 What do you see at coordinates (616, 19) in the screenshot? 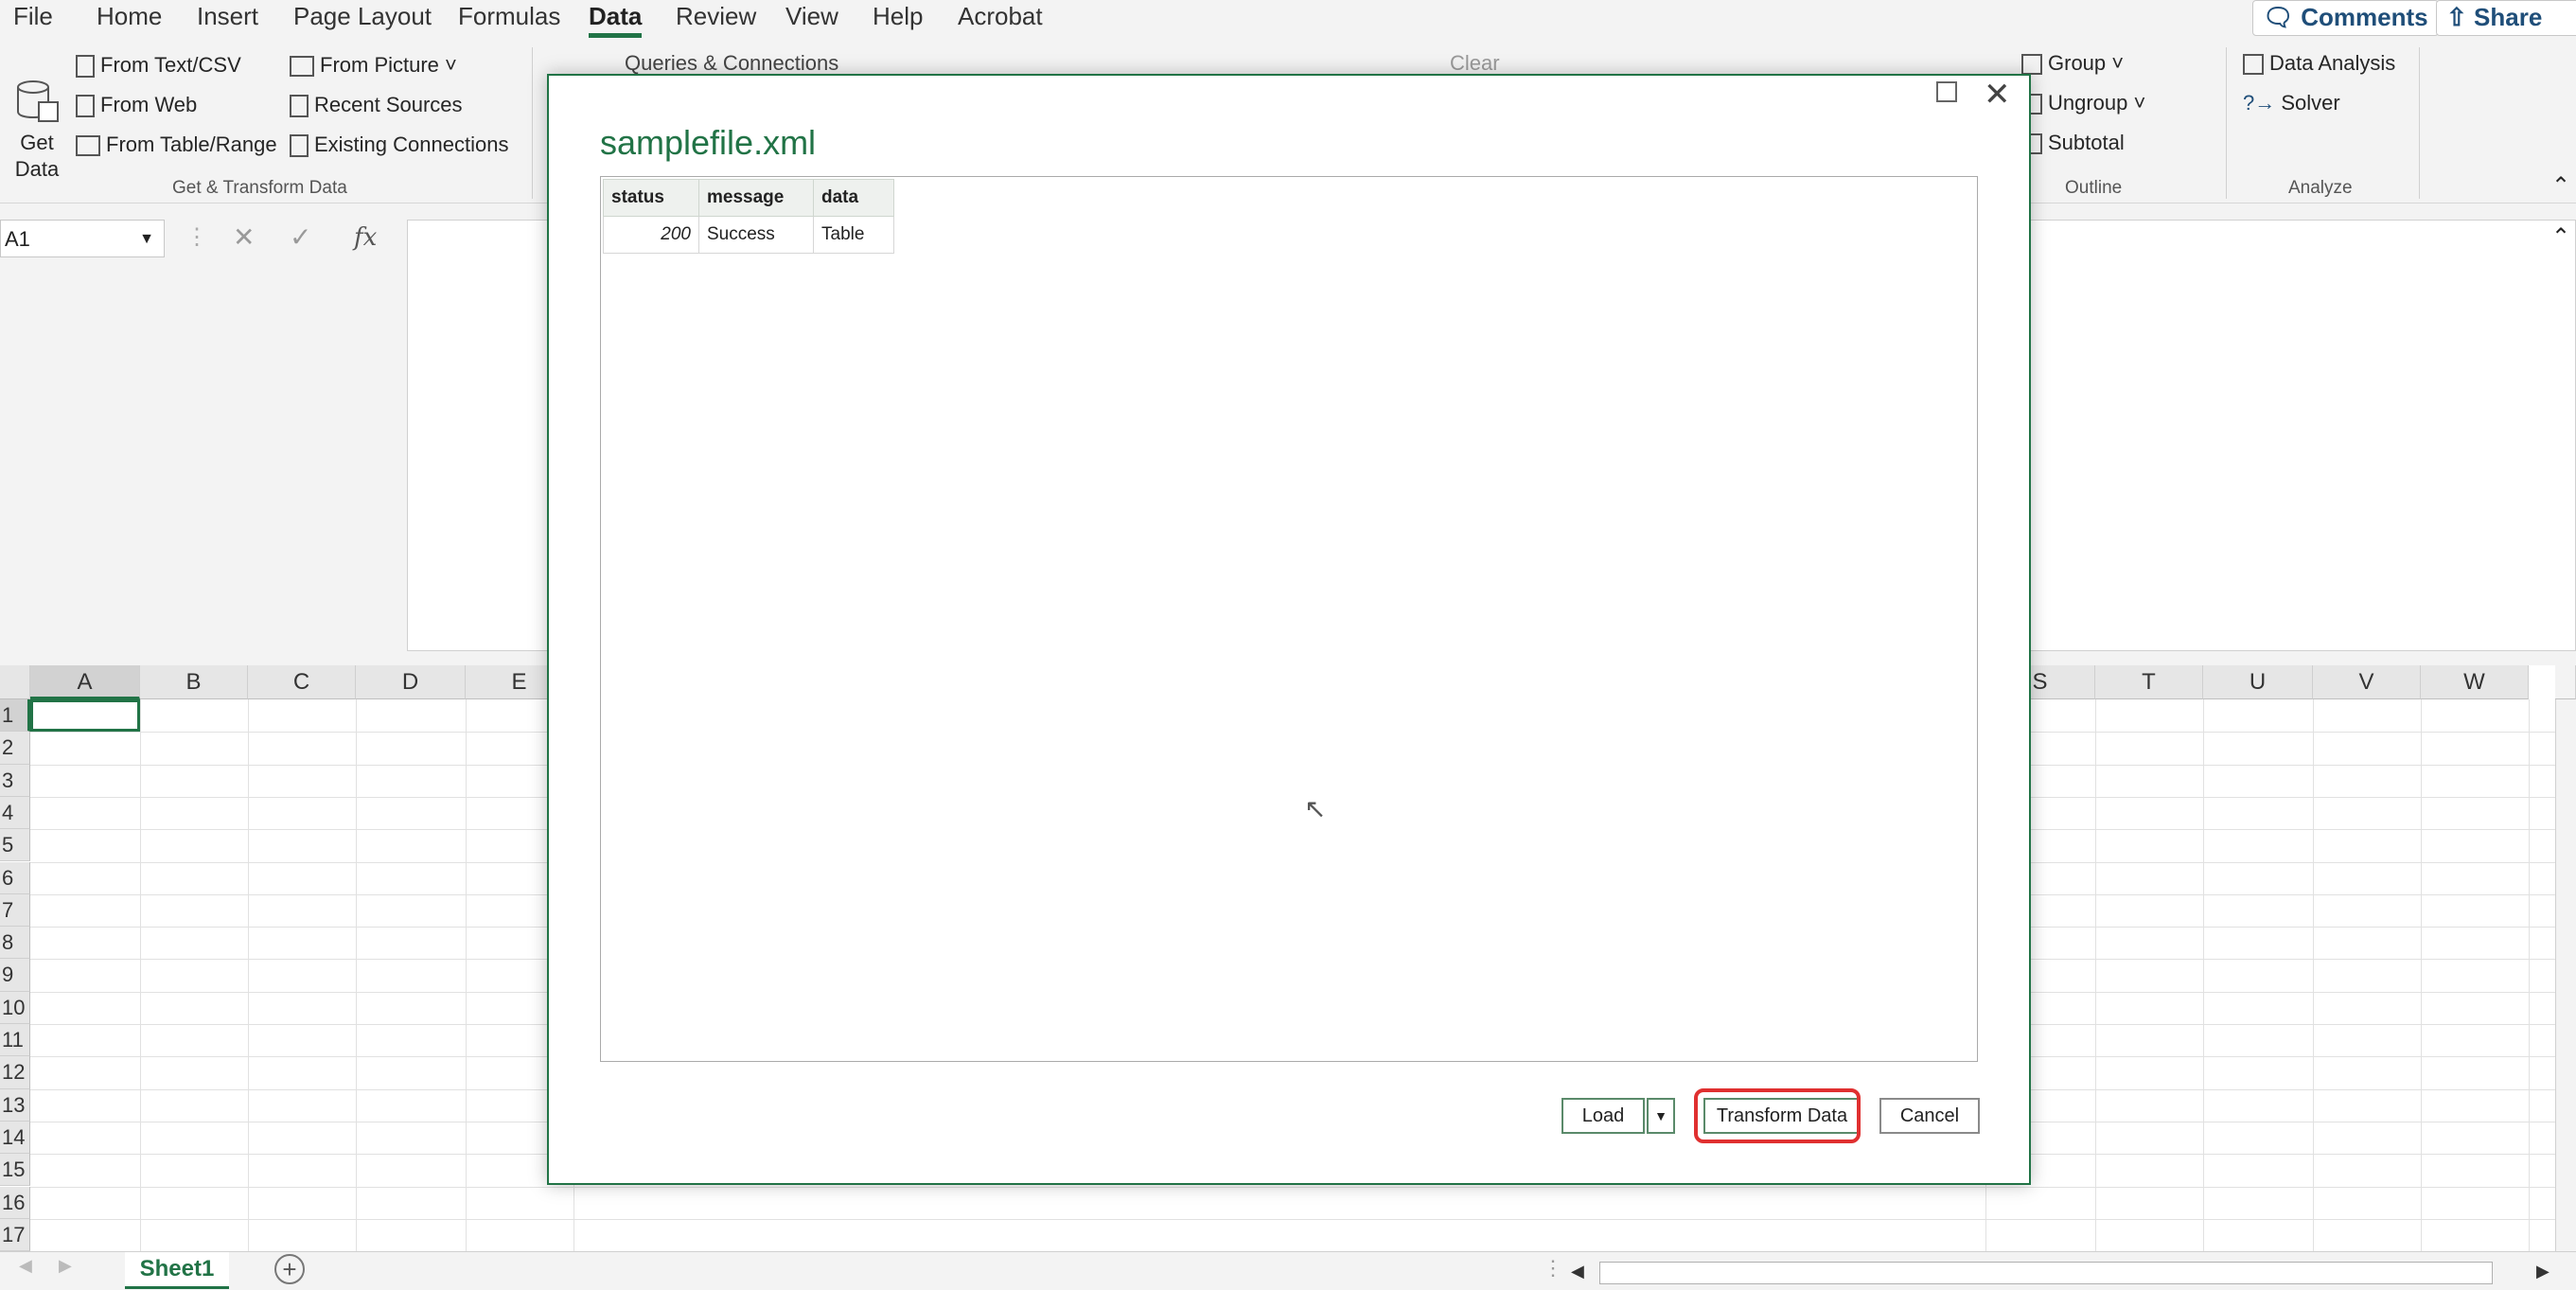
I see `tab-data: Data` at bounding box center [616, 19].